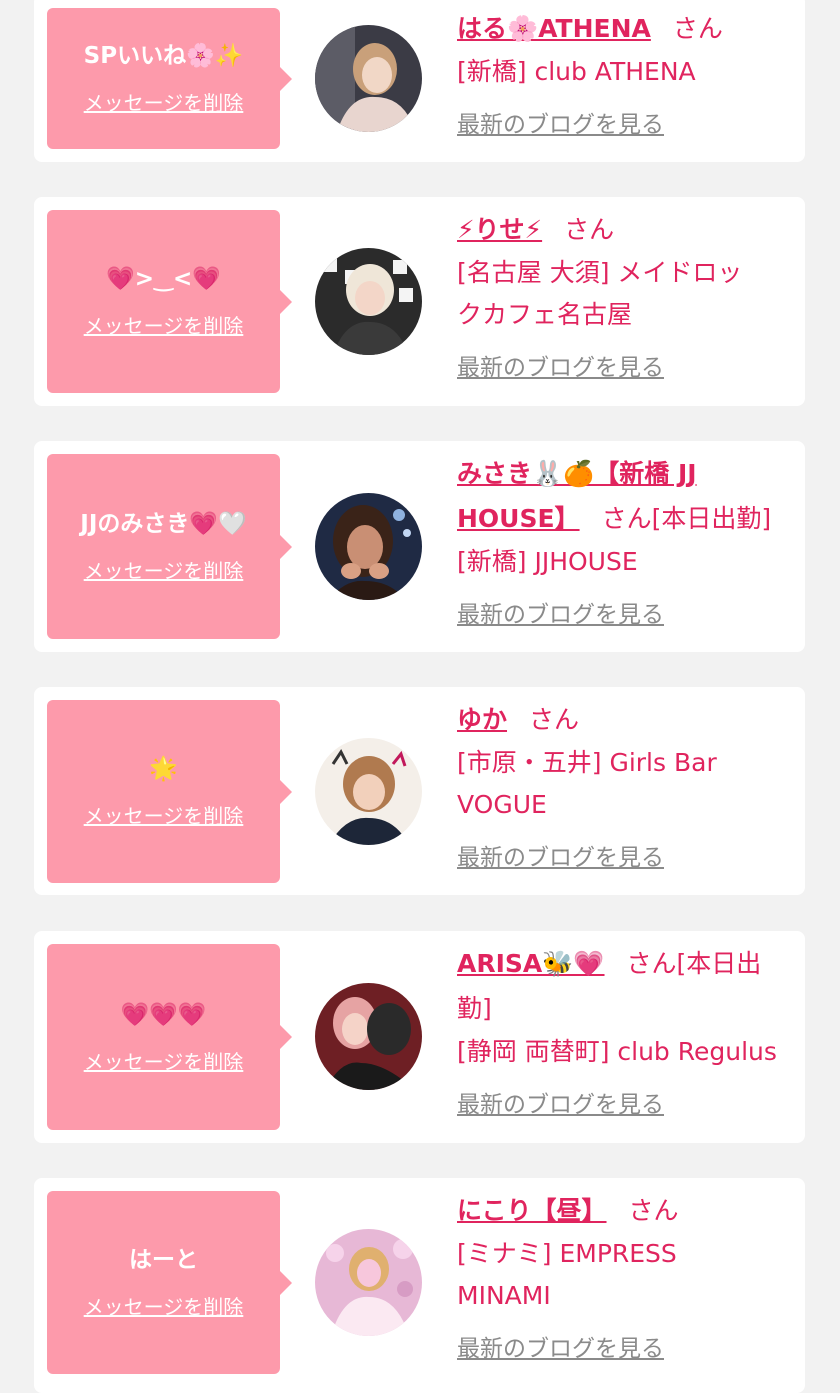 Image resolution: width=840 pixels, height=1393 pixels. Describe the element at coordinates (600, 293) in the screenshot. I see `shop-name: [名古屋 大須] メイドロックカフェ名古屋` at that location.